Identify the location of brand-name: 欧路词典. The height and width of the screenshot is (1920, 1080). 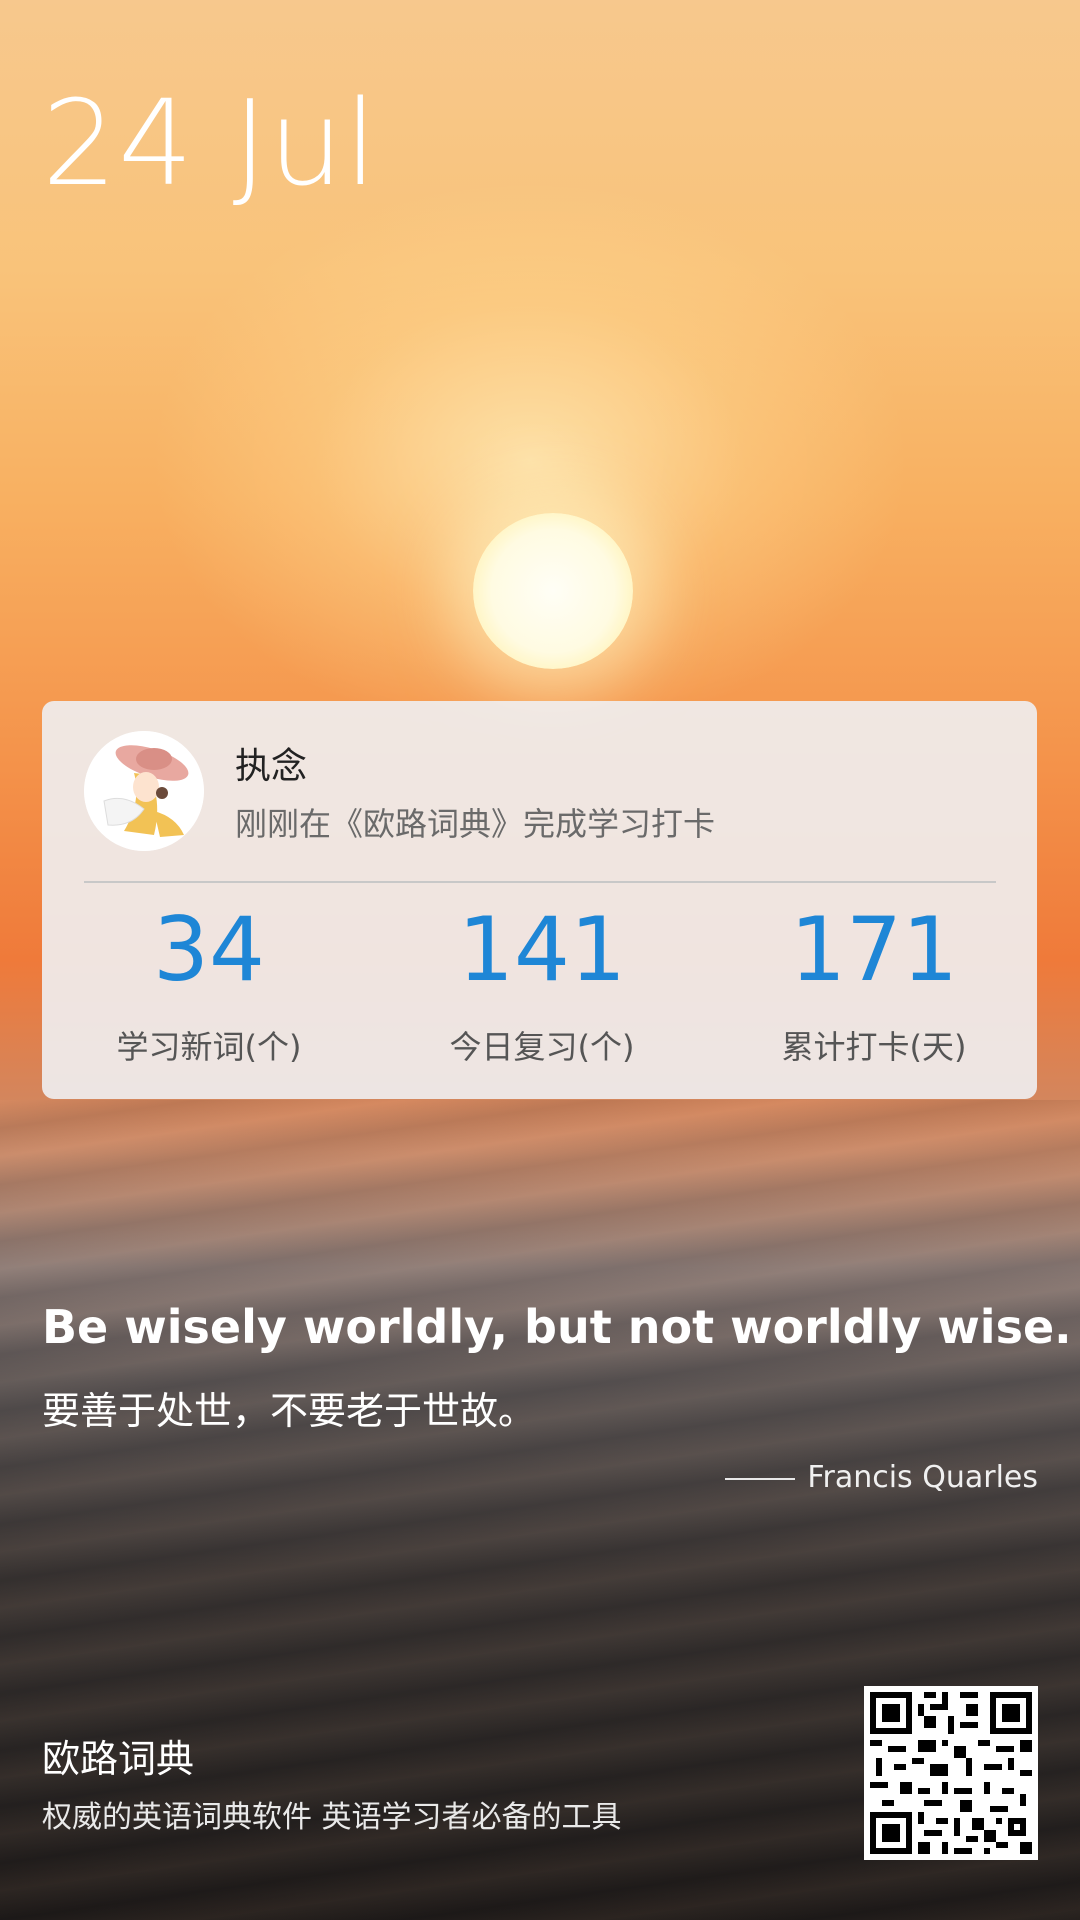
(118, 1759).